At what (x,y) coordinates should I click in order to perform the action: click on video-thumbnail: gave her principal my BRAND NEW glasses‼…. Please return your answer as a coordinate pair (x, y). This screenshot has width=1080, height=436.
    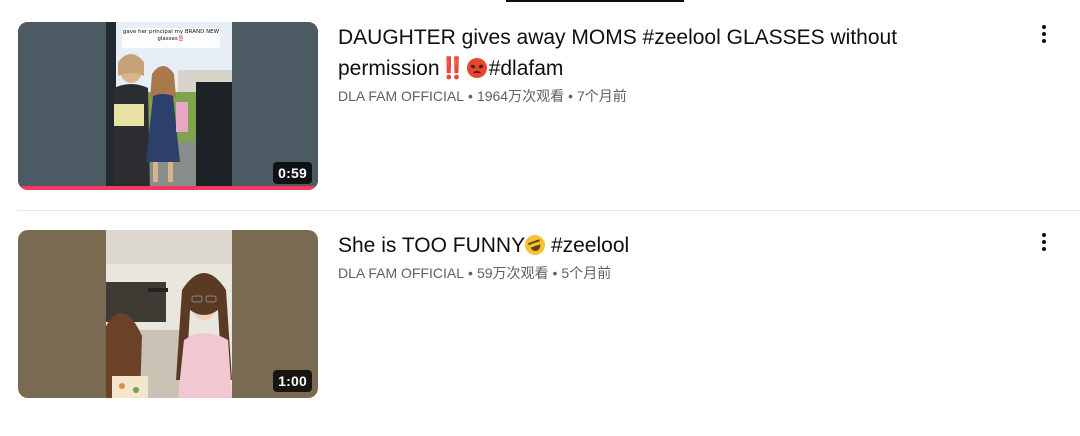
    Looking at the image, I should click on (168, 106).